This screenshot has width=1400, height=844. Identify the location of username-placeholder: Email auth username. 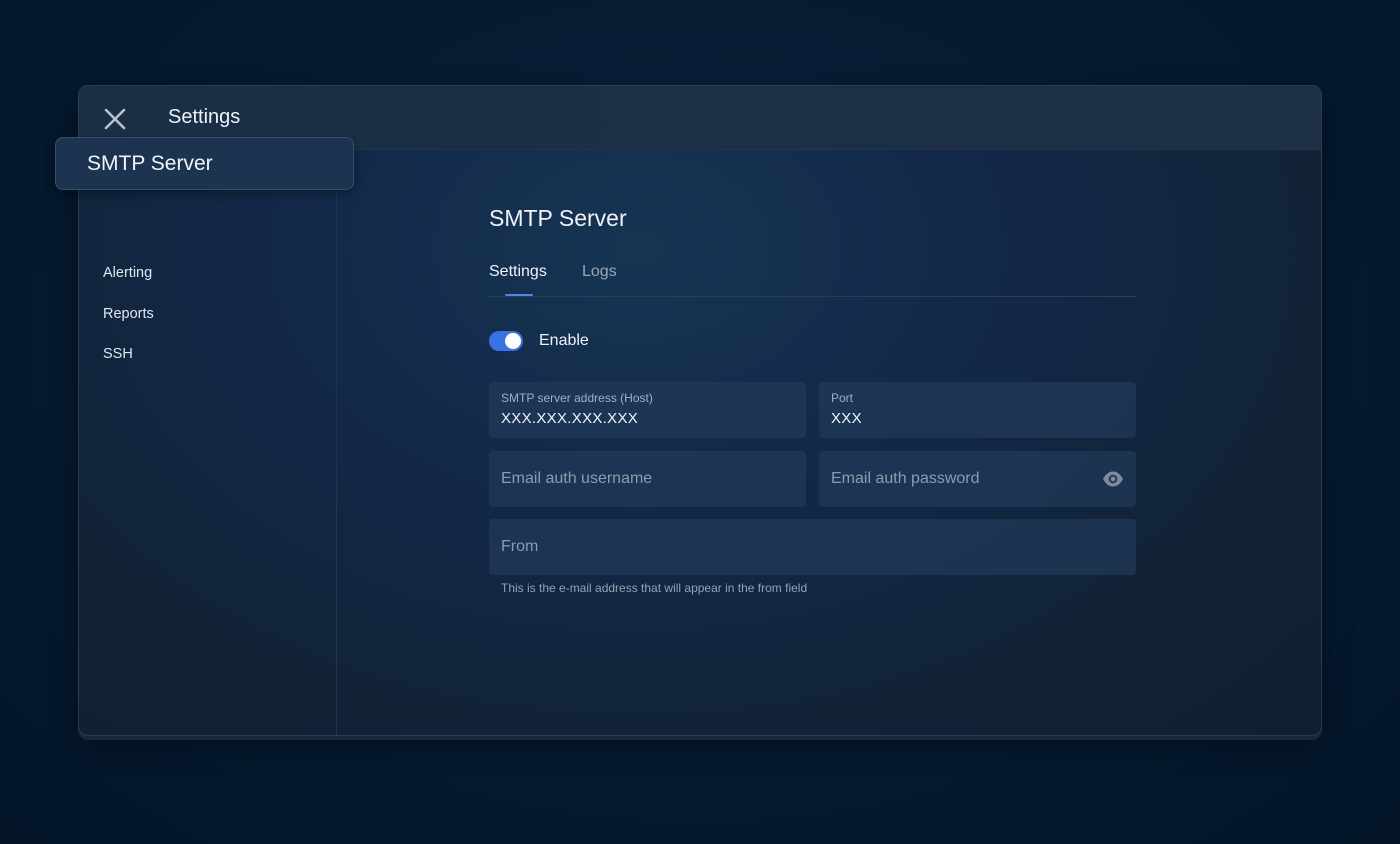
(577, 478).